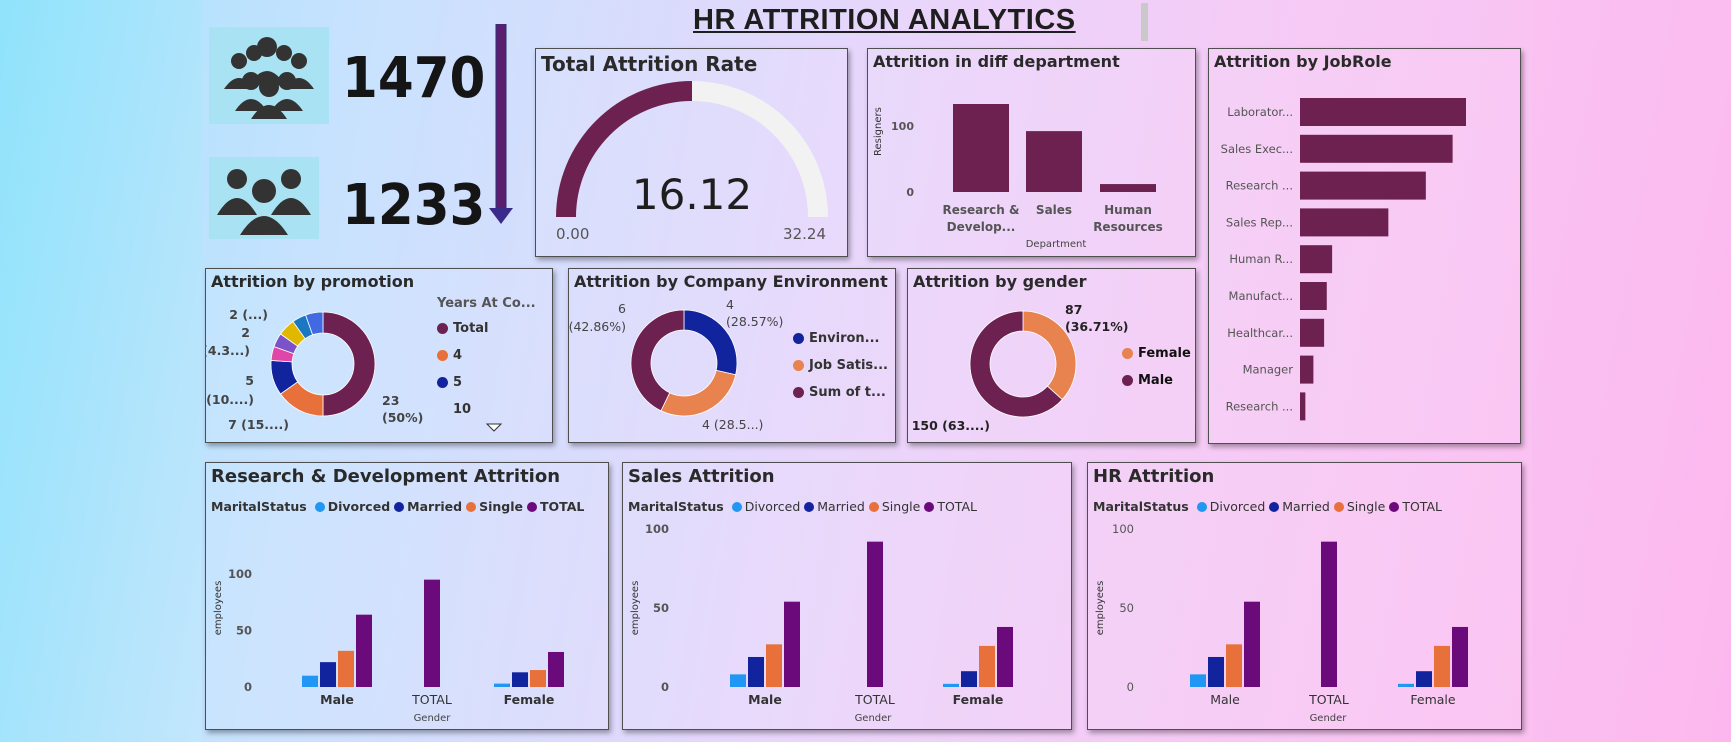 This screenshot has height=742, width=1731. I want to click on promotion-legend: Years At Co... Total 4 5 10, so click(486, 362).